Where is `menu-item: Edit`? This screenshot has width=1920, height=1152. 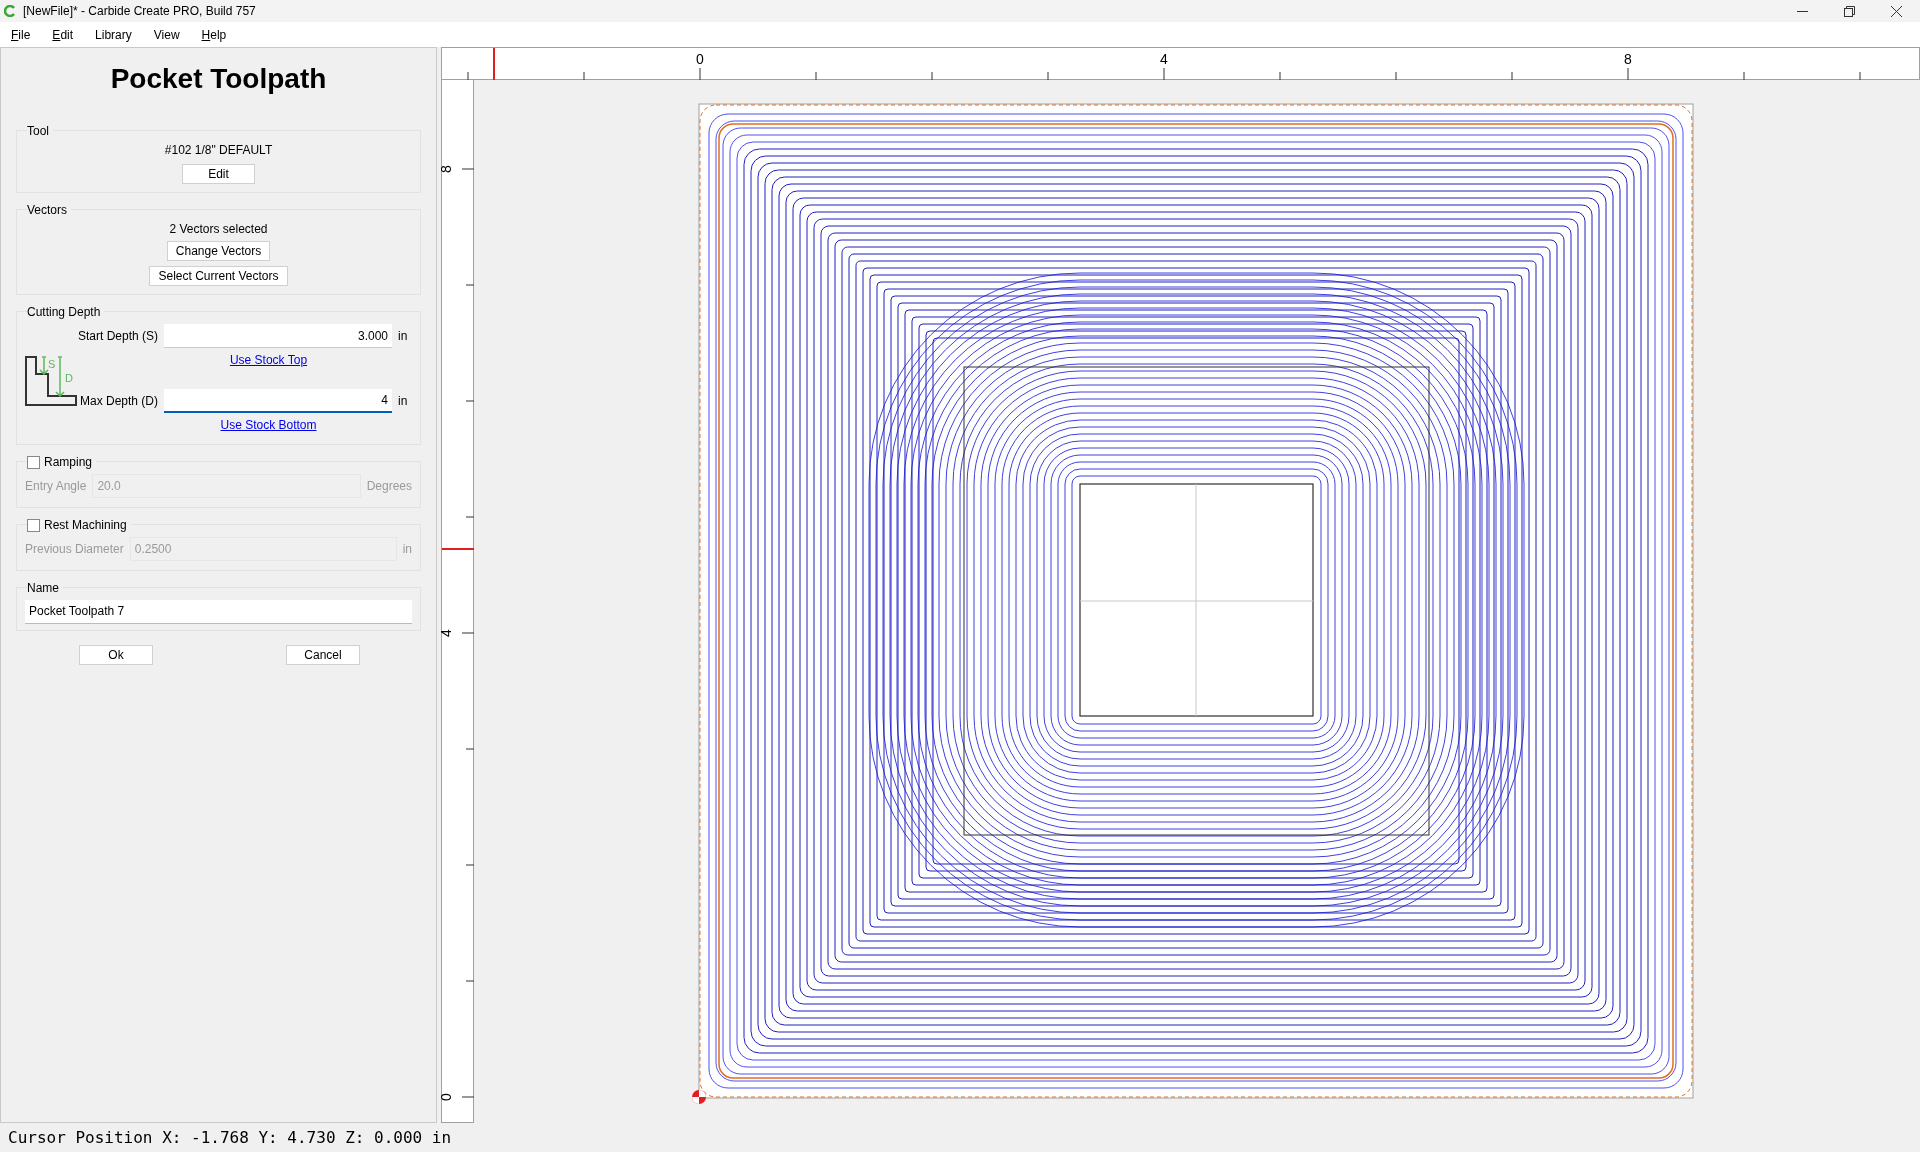 menu-item: Edit is located at coordinates (63, 34).